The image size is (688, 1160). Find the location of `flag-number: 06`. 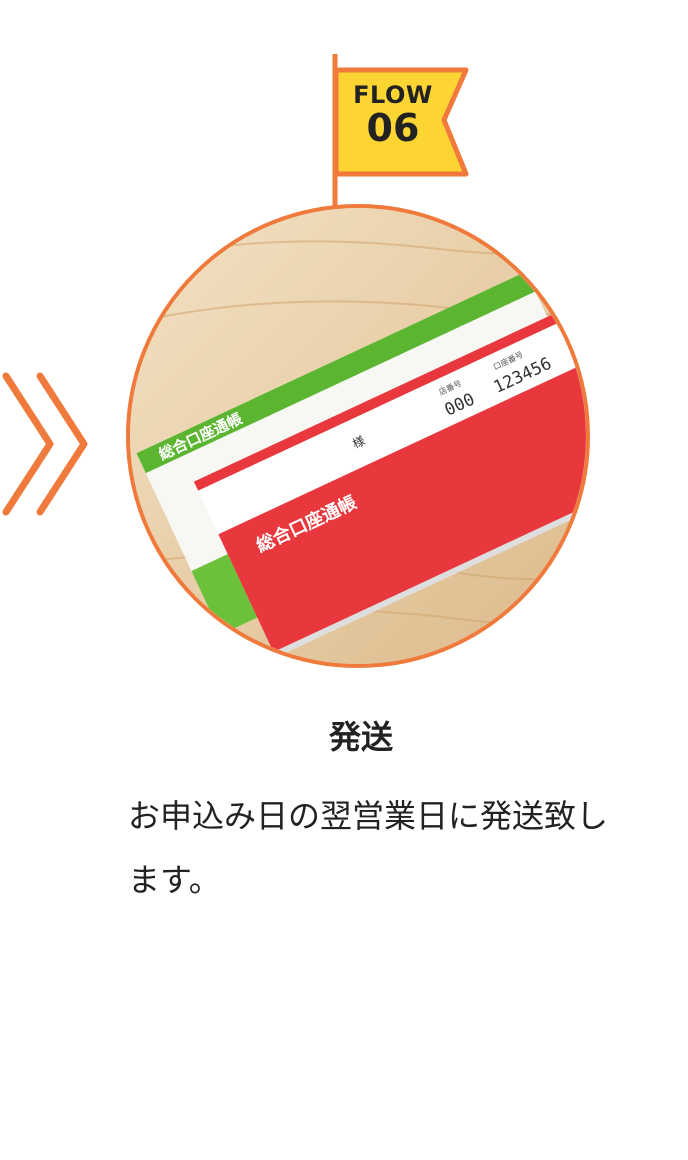

flag-number: 06 is located at coordinates (393, 128).